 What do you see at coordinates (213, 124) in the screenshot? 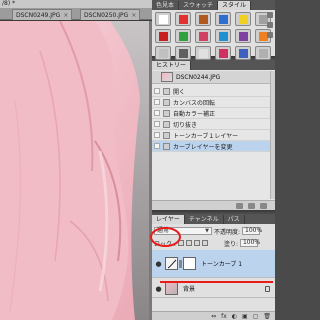
I see `history-item: 切り抜き` at bounding box center [213, 124].